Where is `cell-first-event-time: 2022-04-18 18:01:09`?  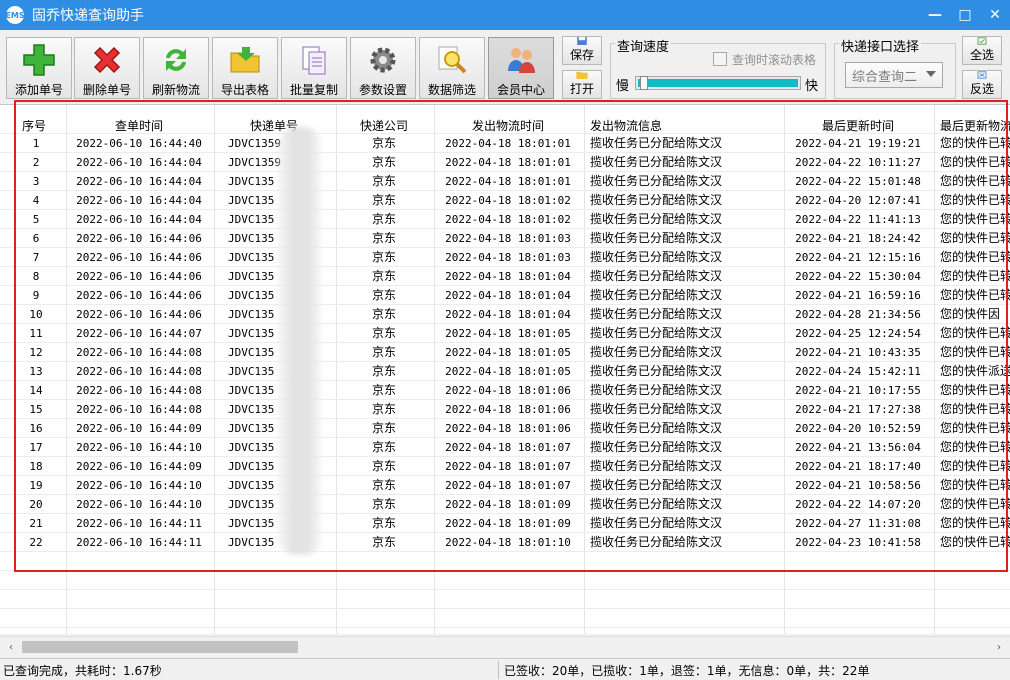 cell-first-event-time: 2022-04-18 18:01:09 is located at coordinates (508, 523).